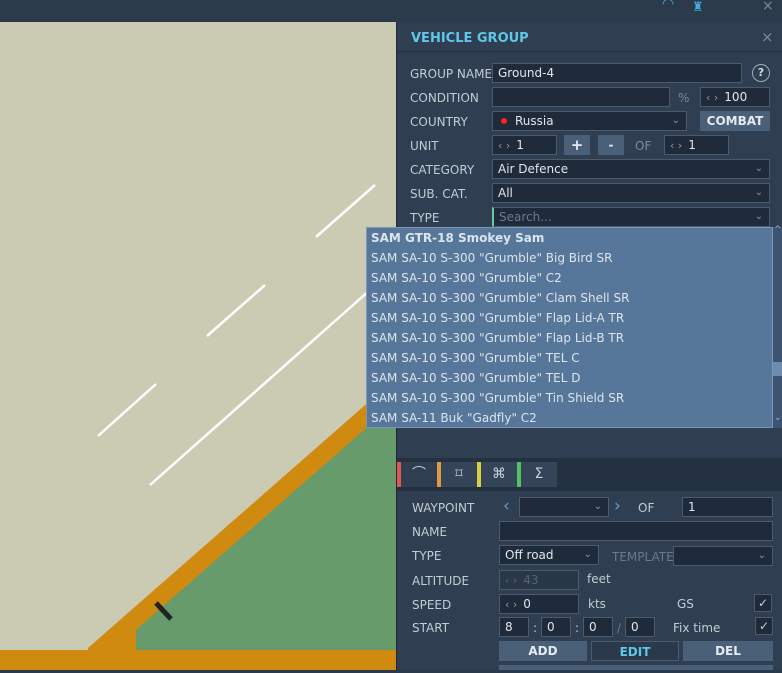 The image size is (782, 673). What do you see at coordinates (556, 627) in the screenshot?
I see `start-minutes: 0` at bounding box center [556, 627].